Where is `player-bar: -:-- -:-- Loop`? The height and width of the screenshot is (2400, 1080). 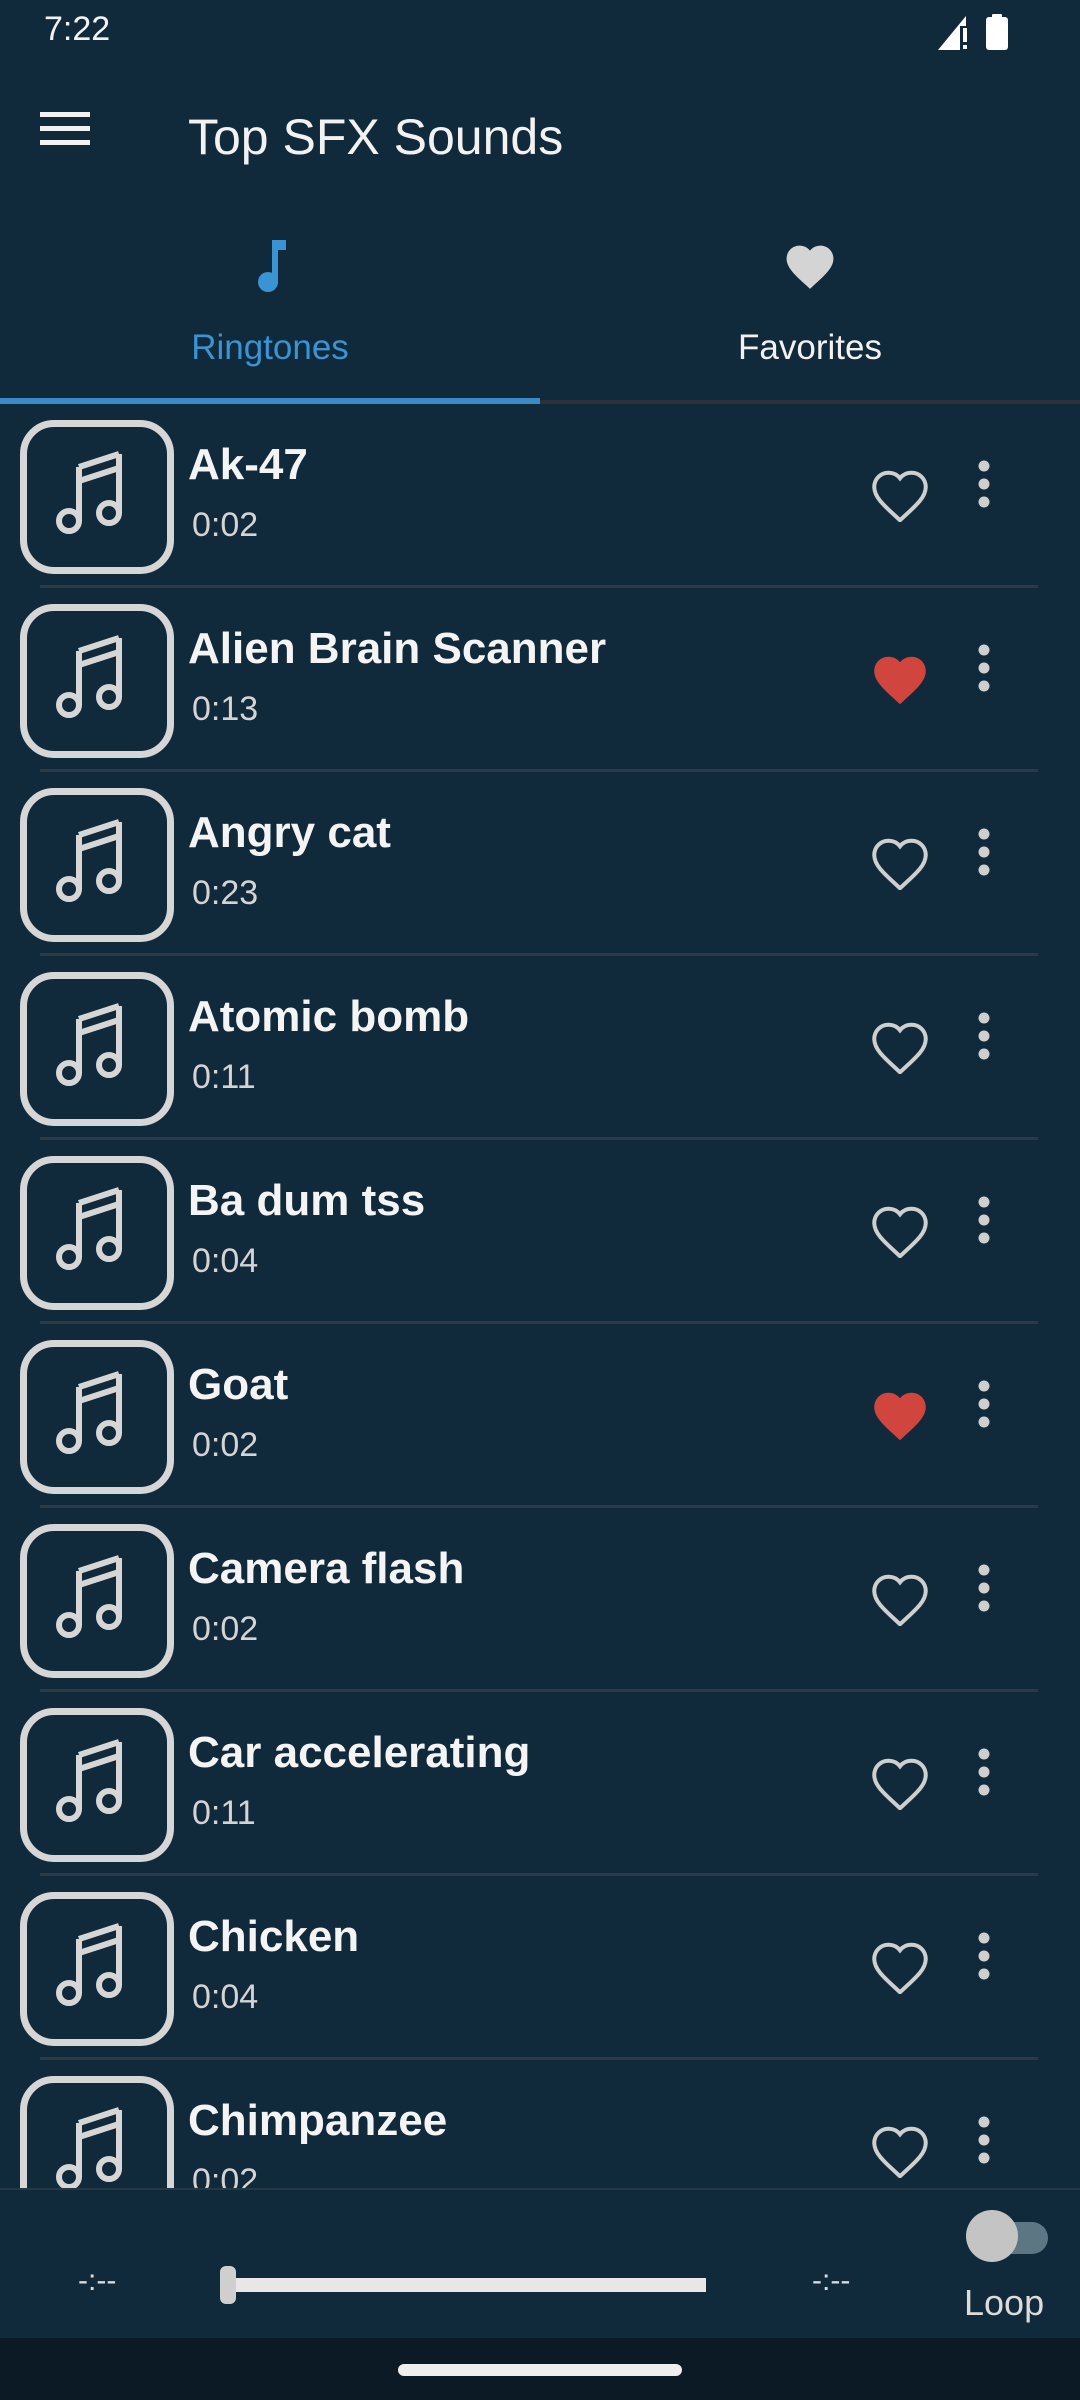 player-bar: -:-- -:-- Loop is located at coordinates (540, 2265).